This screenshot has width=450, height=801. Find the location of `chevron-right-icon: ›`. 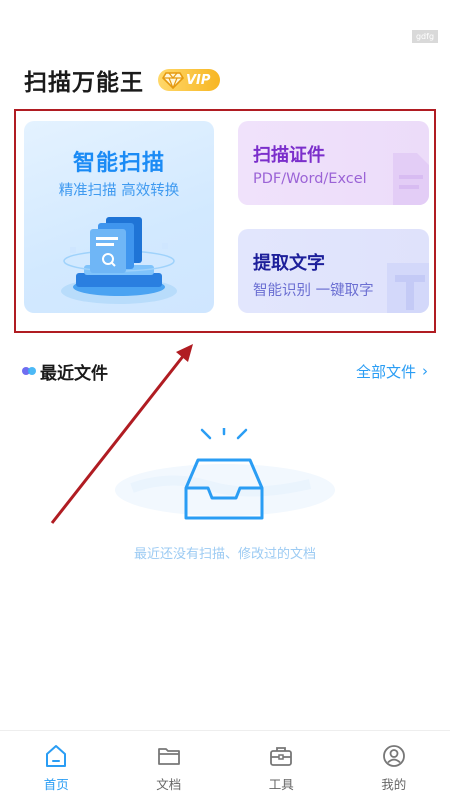

chevron-right-icon: › is located at coordinates (425, 371).